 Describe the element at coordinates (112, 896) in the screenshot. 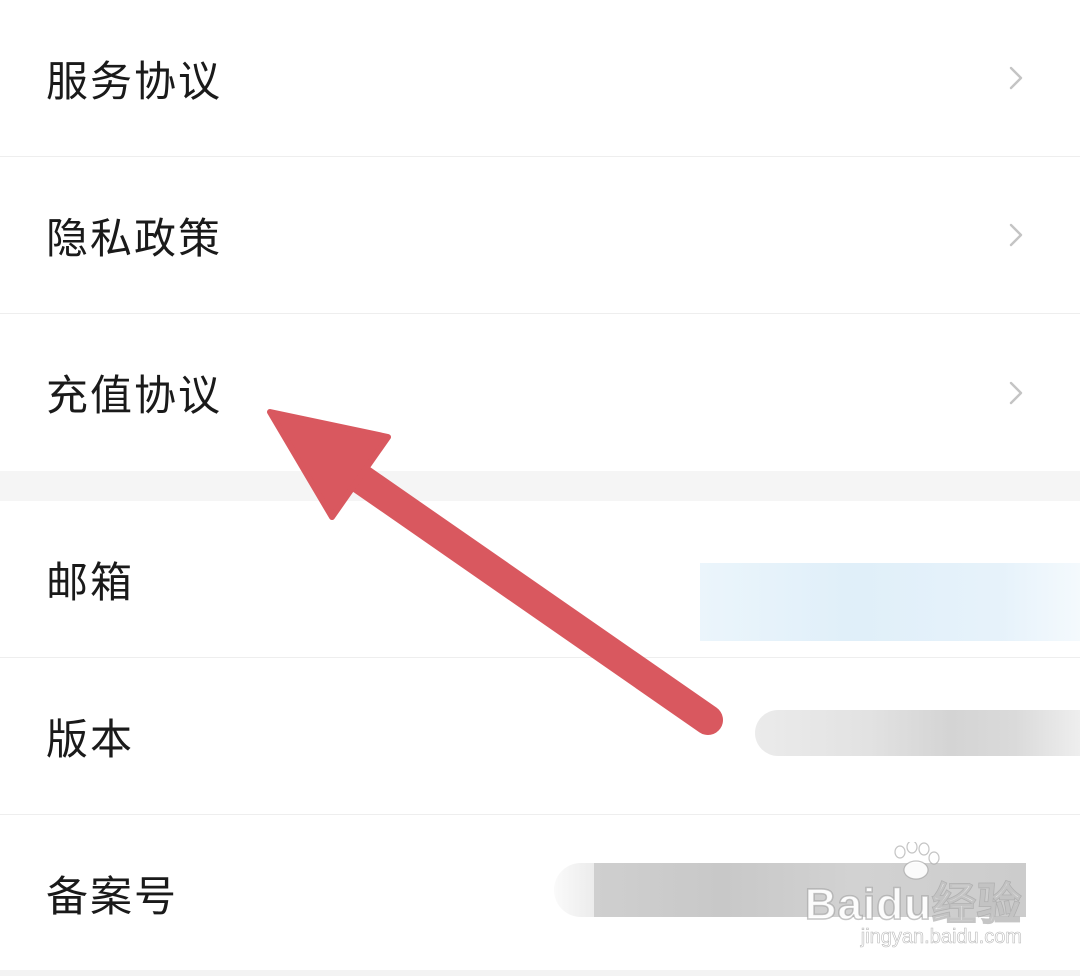

I see `row-label: 备案号` at that location.